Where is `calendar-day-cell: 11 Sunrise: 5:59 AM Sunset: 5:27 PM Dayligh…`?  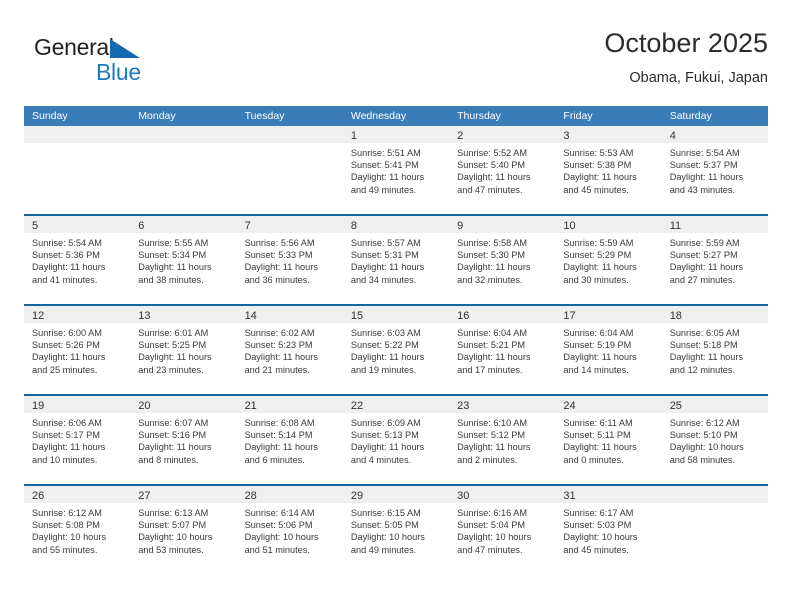 calendar-day-cell: 11 Sunrise: 5:59 AM Sunset: 5:27 PM Dayligh… is located at coordinates (714, 260).